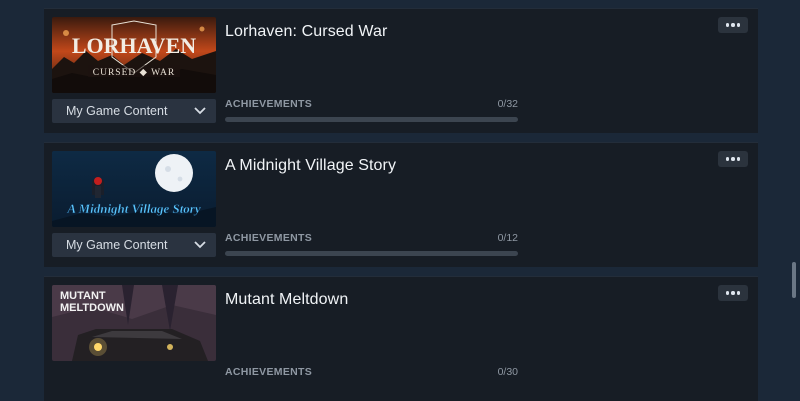 This screenshot has height=401, width=800. I want to click on achievements-count: 0/32, so click(507, 104).